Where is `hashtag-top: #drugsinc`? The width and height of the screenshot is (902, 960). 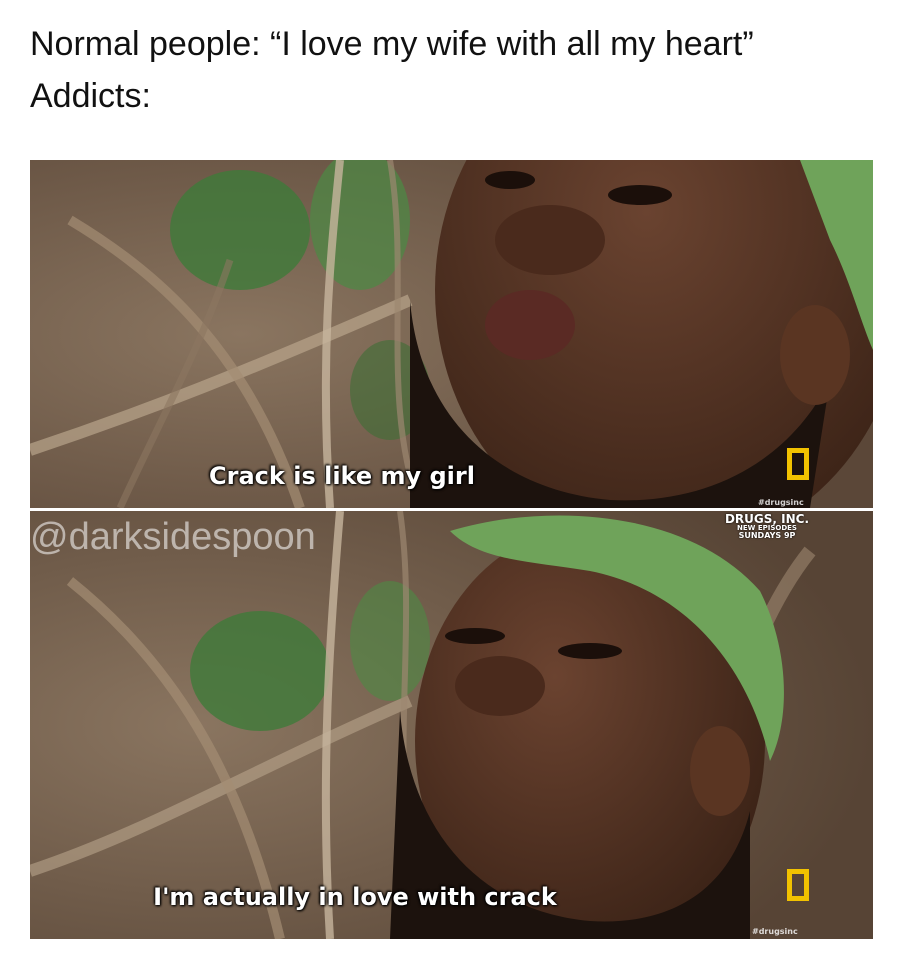
hashtag-top: #drugsinc is located at coordinates (781, 502).